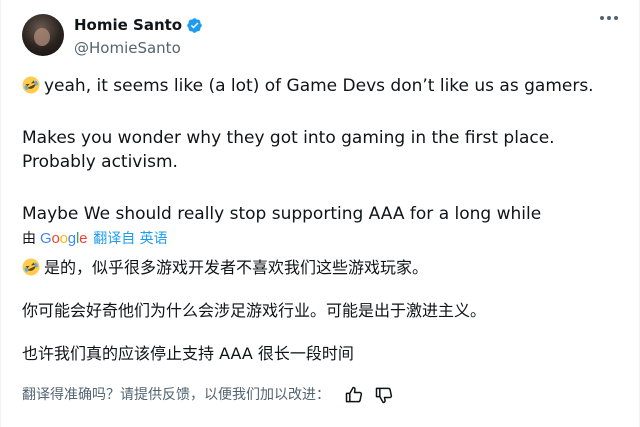  Describe the element at coordinates (609, 18) in the screenshot. I see `more-options-icon` at that location.